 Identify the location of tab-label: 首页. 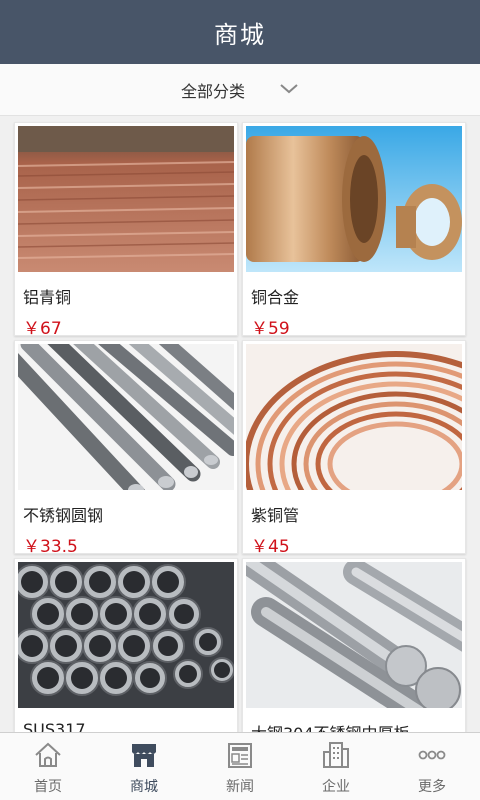
(48, 787).